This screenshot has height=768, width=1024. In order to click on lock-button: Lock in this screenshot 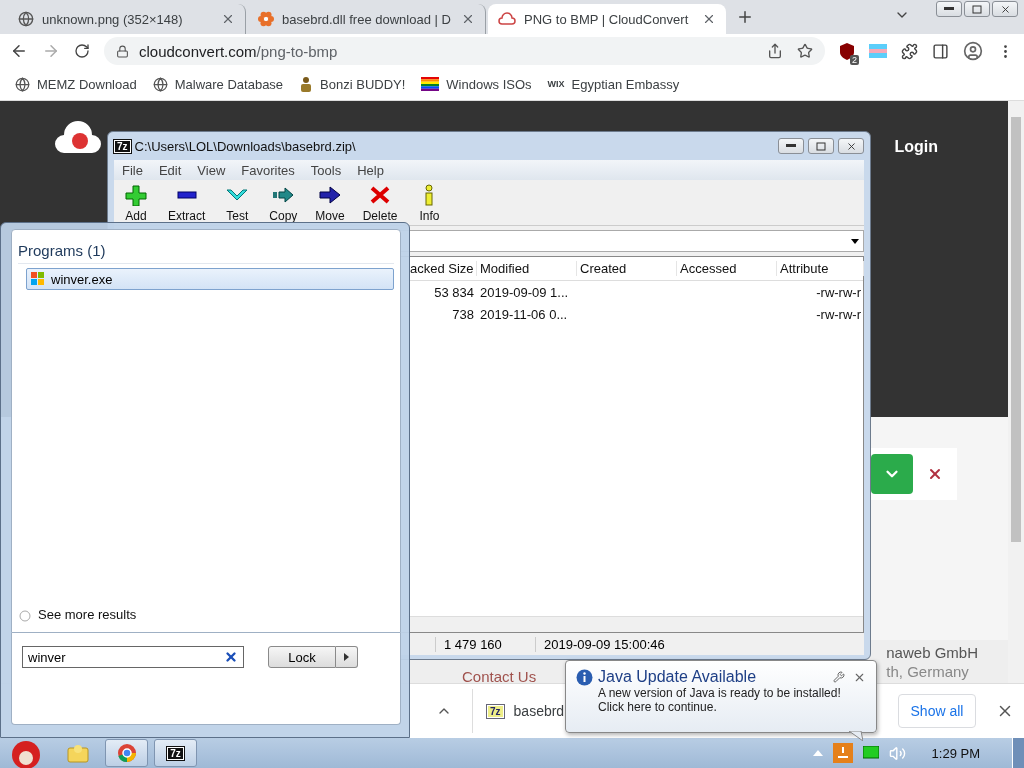, I will do `click(302, 657)`.